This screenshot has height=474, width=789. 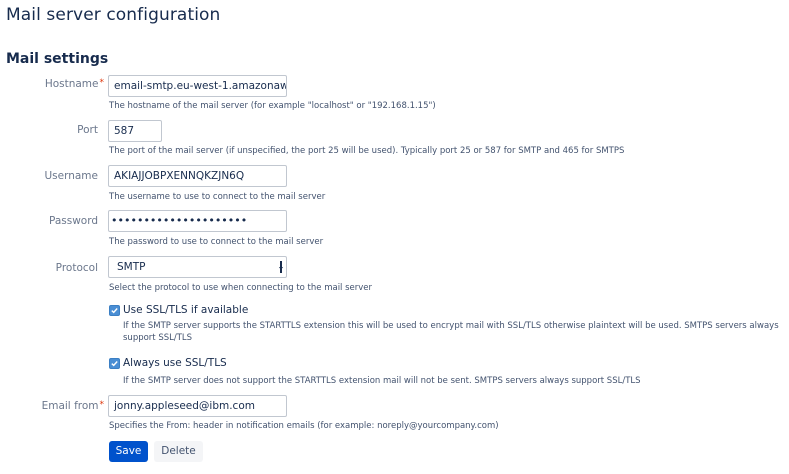 What do you see at coordinates (184, 406) in the screenshot?
I see `email-from-value: jonny.appleseed@ibm.com` at bounding box center [184, 406].